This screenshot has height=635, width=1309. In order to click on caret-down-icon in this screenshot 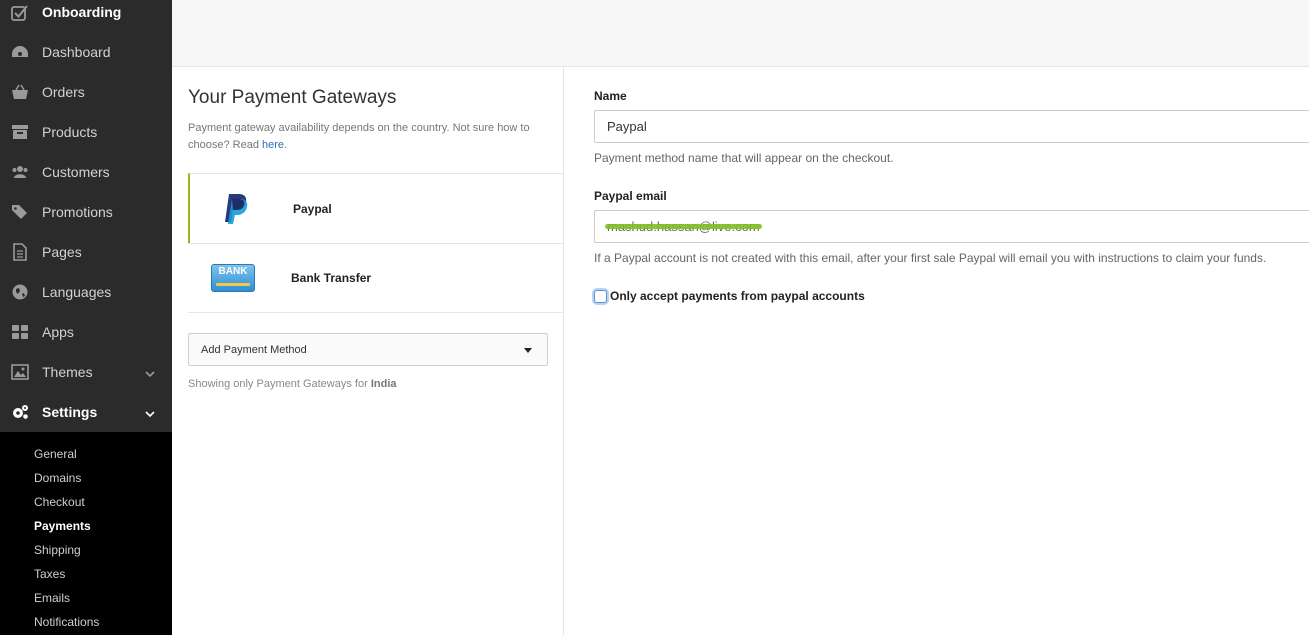, I will do `click(528, 350)`.